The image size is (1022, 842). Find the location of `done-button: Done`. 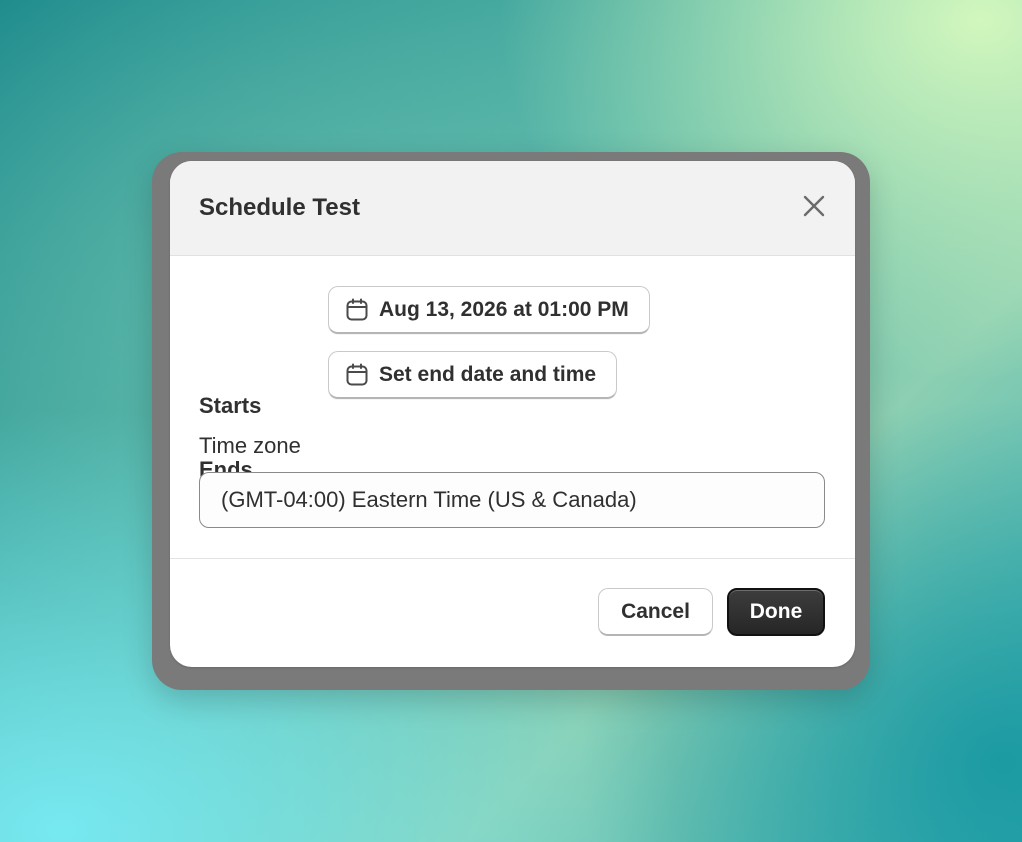

done-button: Done is located at coordinates (776, 612).